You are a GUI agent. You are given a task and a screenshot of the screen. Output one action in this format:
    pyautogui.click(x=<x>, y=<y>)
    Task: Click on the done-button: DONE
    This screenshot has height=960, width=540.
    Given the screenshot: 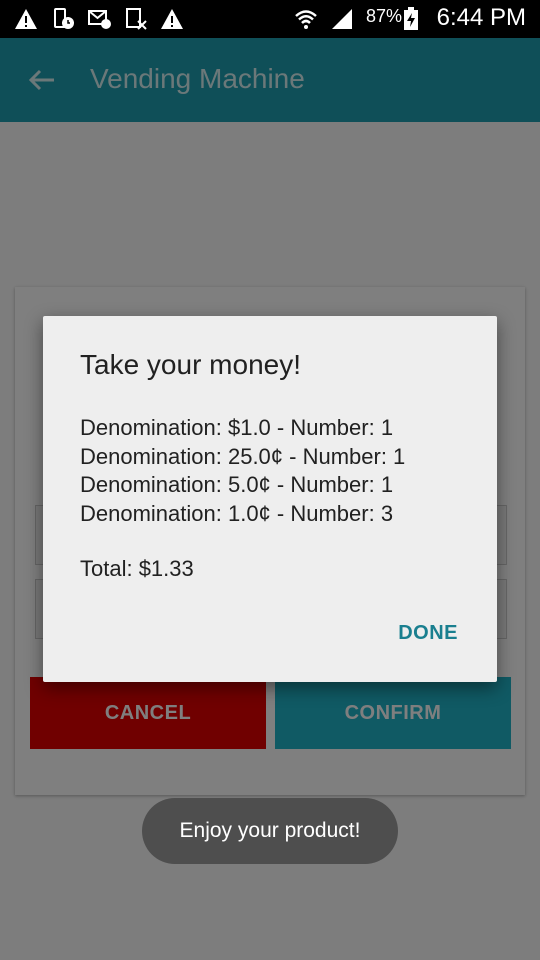 What is the action you would take?
    pyautogui.click(x=428, y=633)
    